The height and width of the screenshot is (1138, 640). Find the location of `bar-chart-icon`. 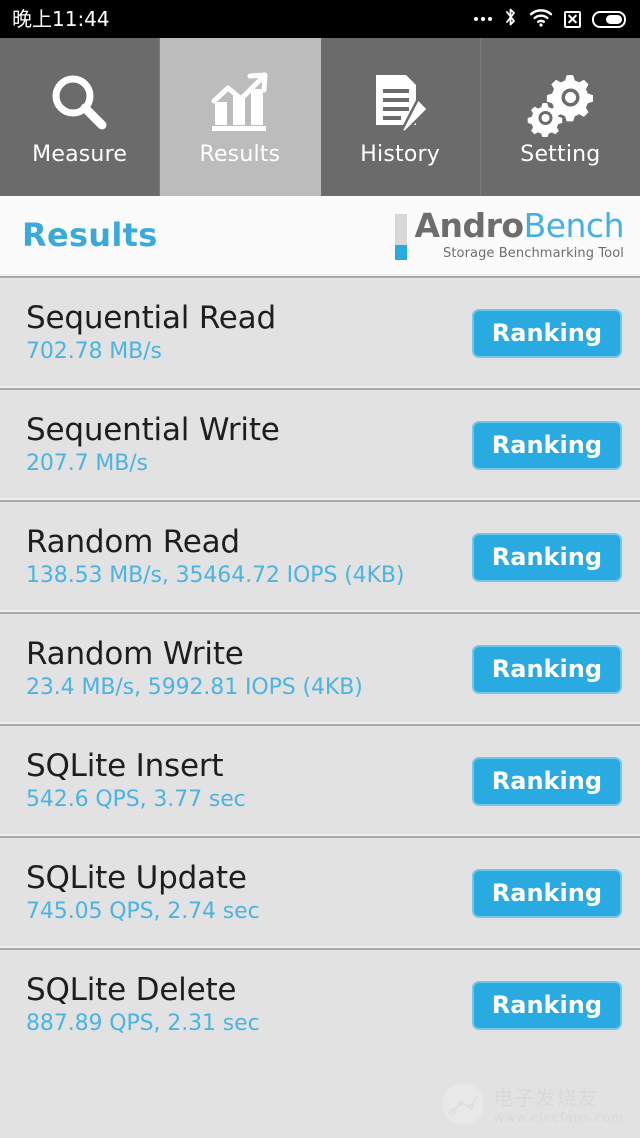

bar-chart-icon is located at coordinates (240, 103).